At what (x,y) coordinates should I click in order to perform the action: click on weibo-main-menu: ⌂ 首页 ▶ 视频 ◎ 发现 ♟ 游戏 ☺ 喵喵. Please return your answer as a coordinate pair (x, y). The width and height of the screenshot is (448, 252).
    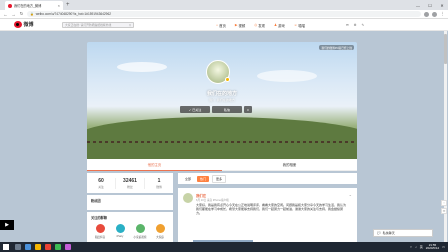
    Looking at the image, I should click on (260, 25).